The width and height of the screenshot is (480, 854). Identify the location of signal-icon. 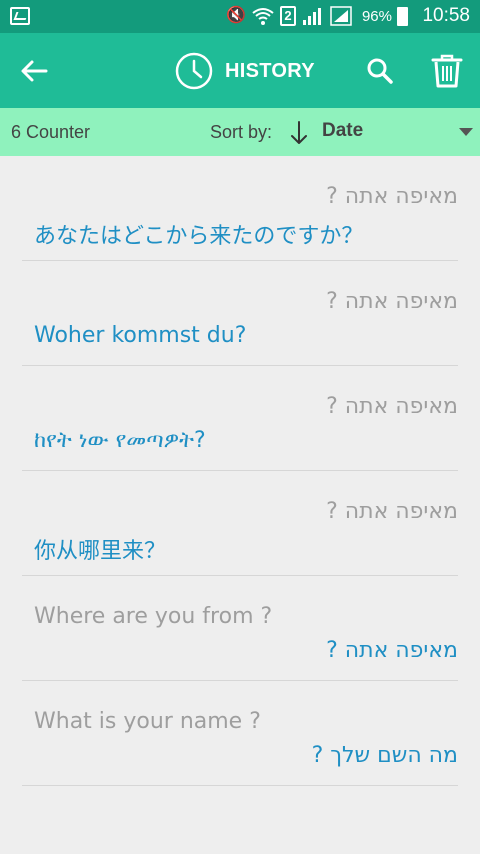
(312, 16).